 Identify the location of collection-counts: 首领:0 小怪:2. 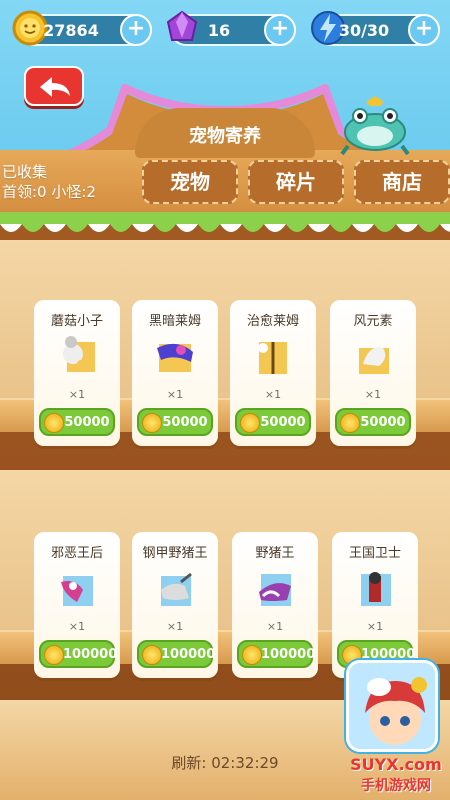
(49, 192).